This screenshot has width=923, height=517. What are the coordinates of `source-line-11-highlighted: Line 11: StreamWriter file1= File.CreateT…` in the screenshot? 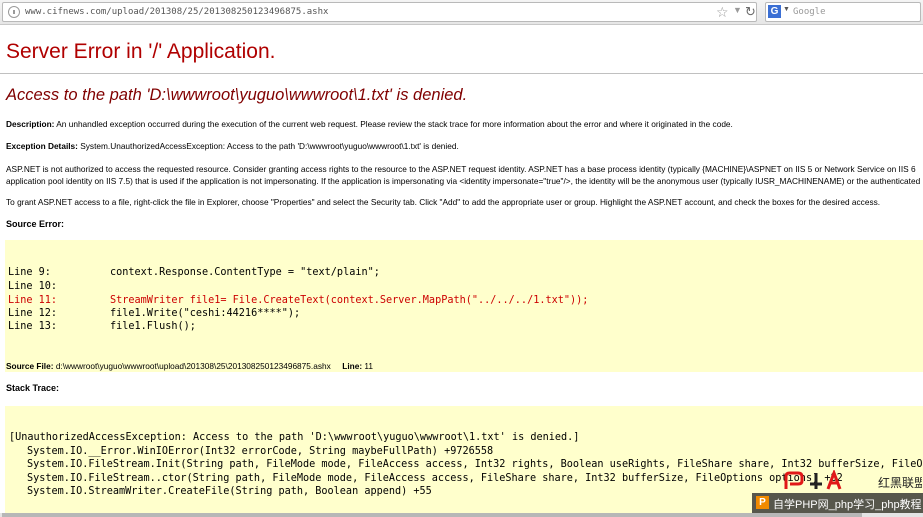 It's located at (298, 300).